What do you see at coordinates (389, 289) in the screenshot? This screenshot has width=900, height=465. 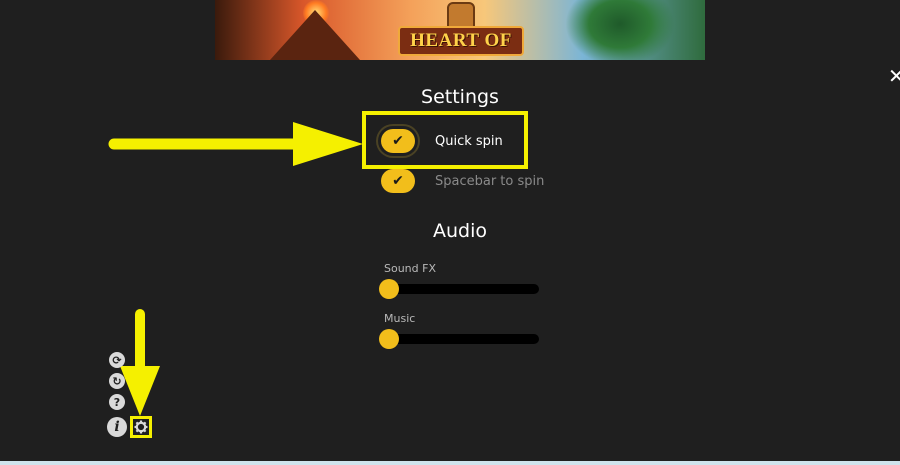 I see `sound-fx-slider-thumb` at bounding box center [389, 289].